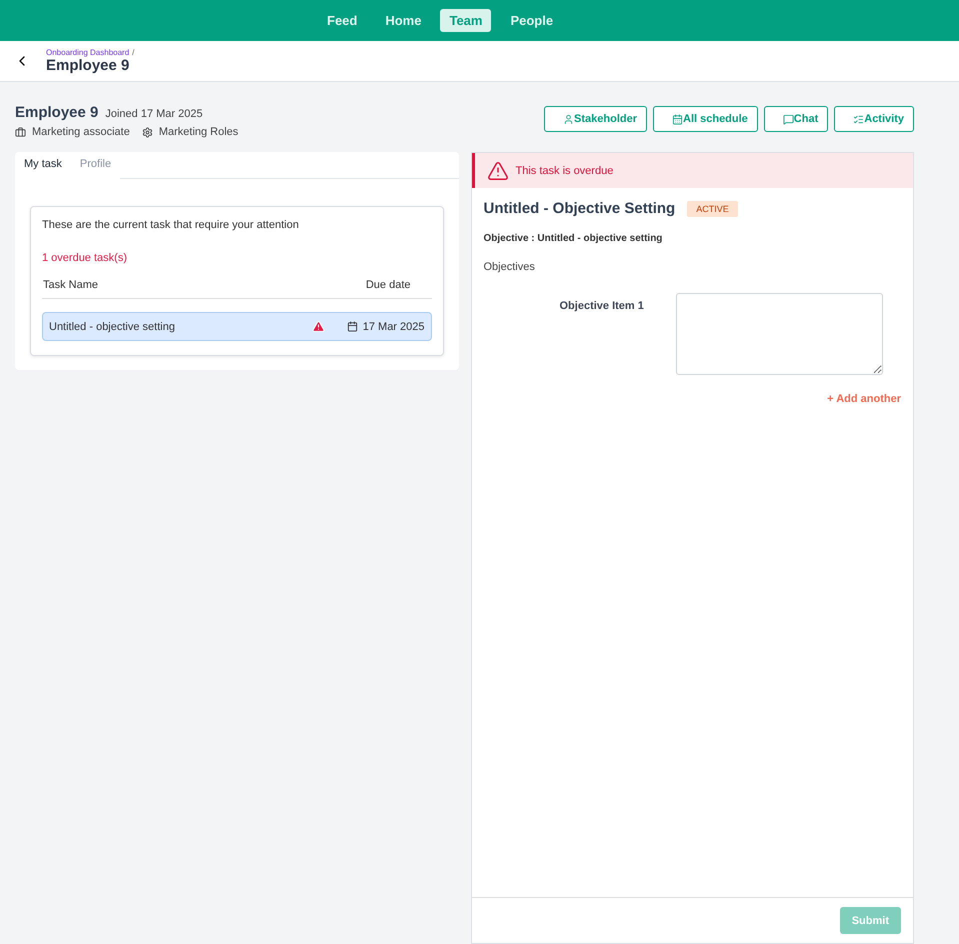 The image size is (959, 944). I want to click on objective-input-field, so click(779, 334).